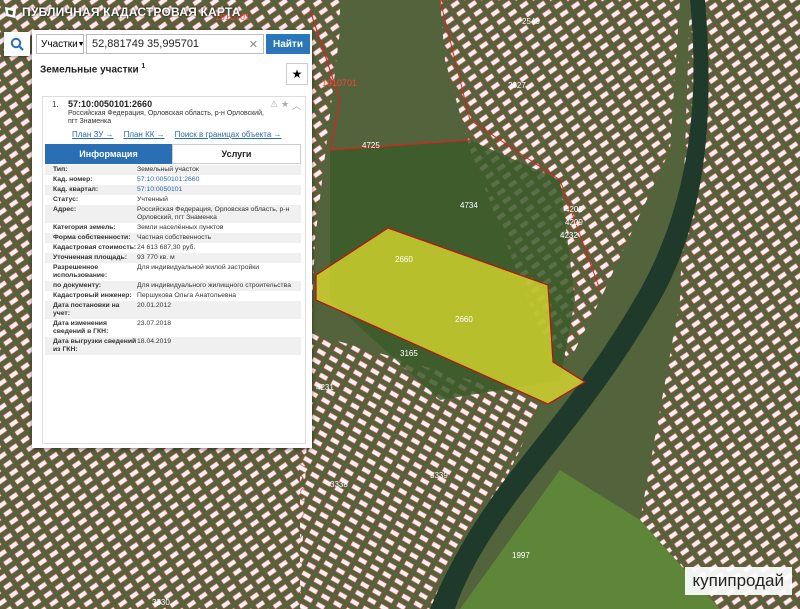 The image size is (800, 609). I want to click on clear-icon: ✕, so click(253, 44).